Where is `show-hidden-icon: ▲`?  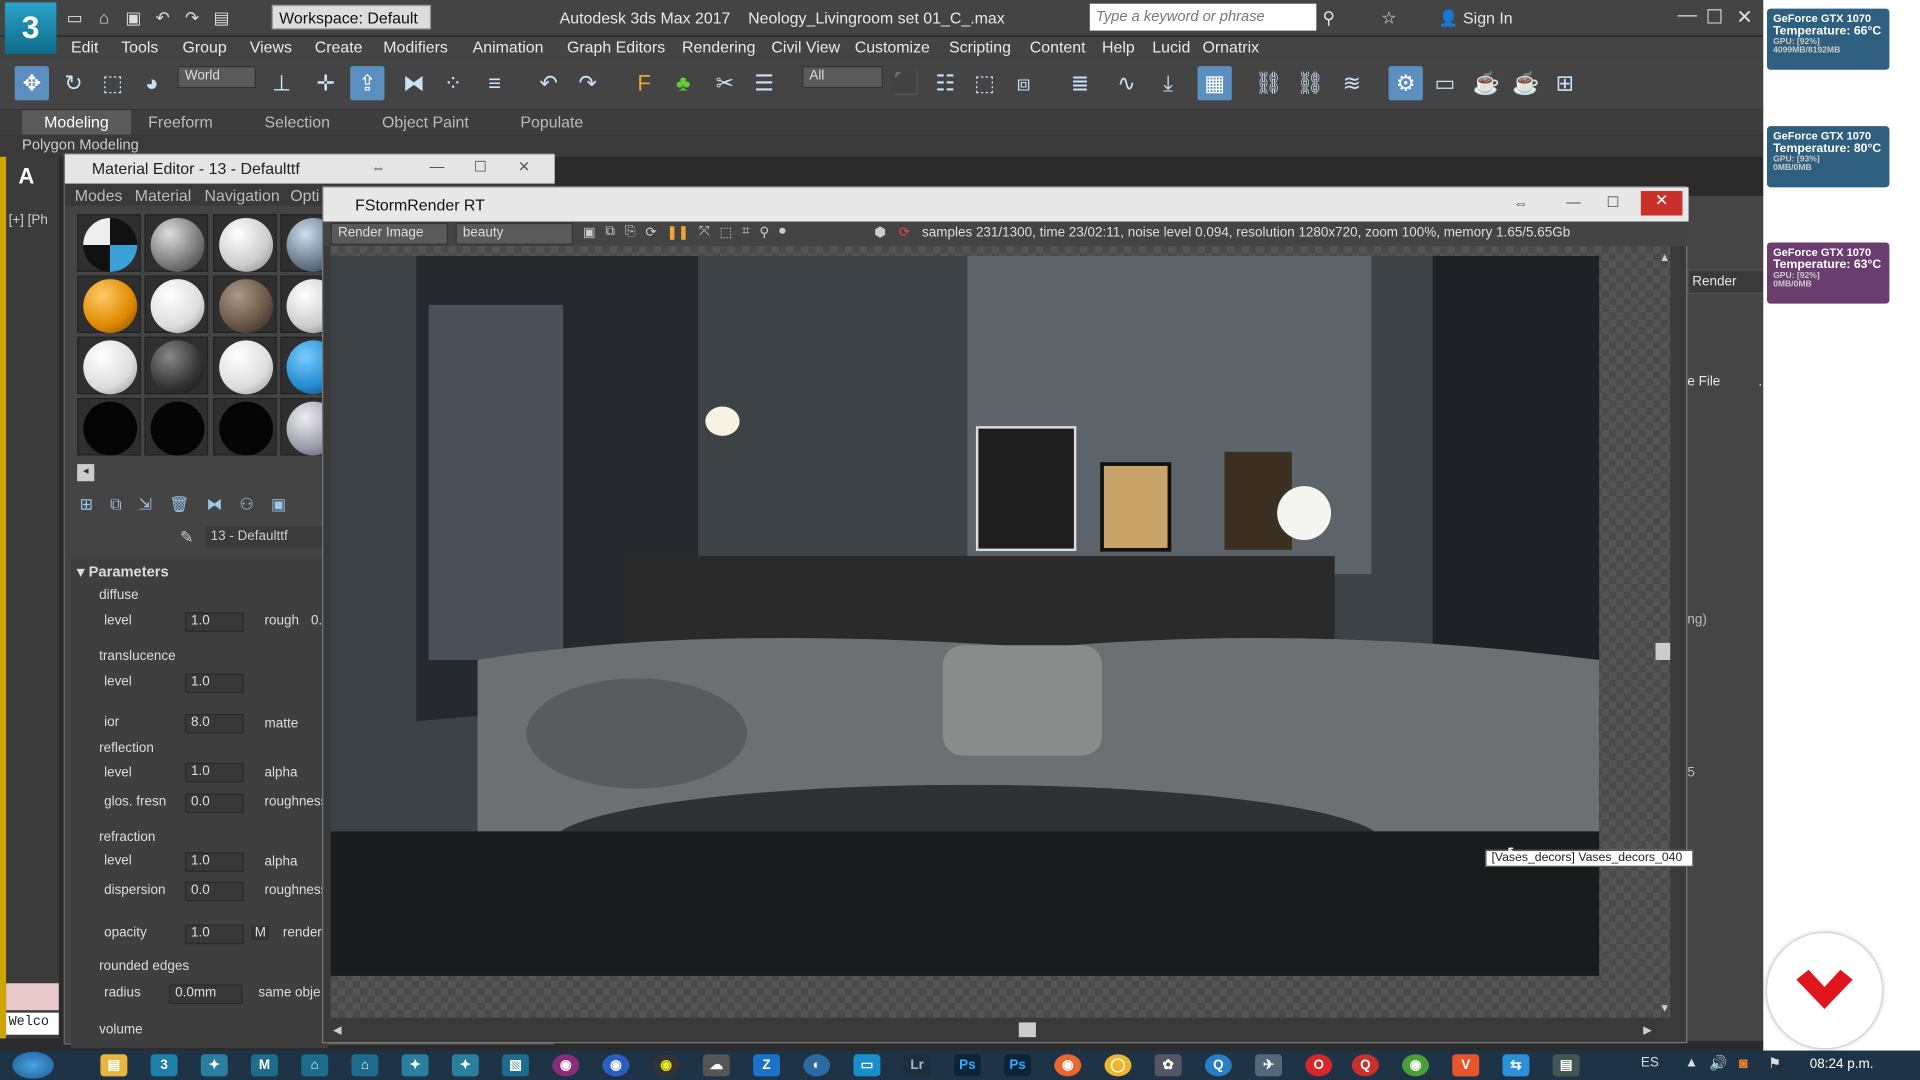 show-hidden-icon: ▲ is located at coordinates (1691, 1063).